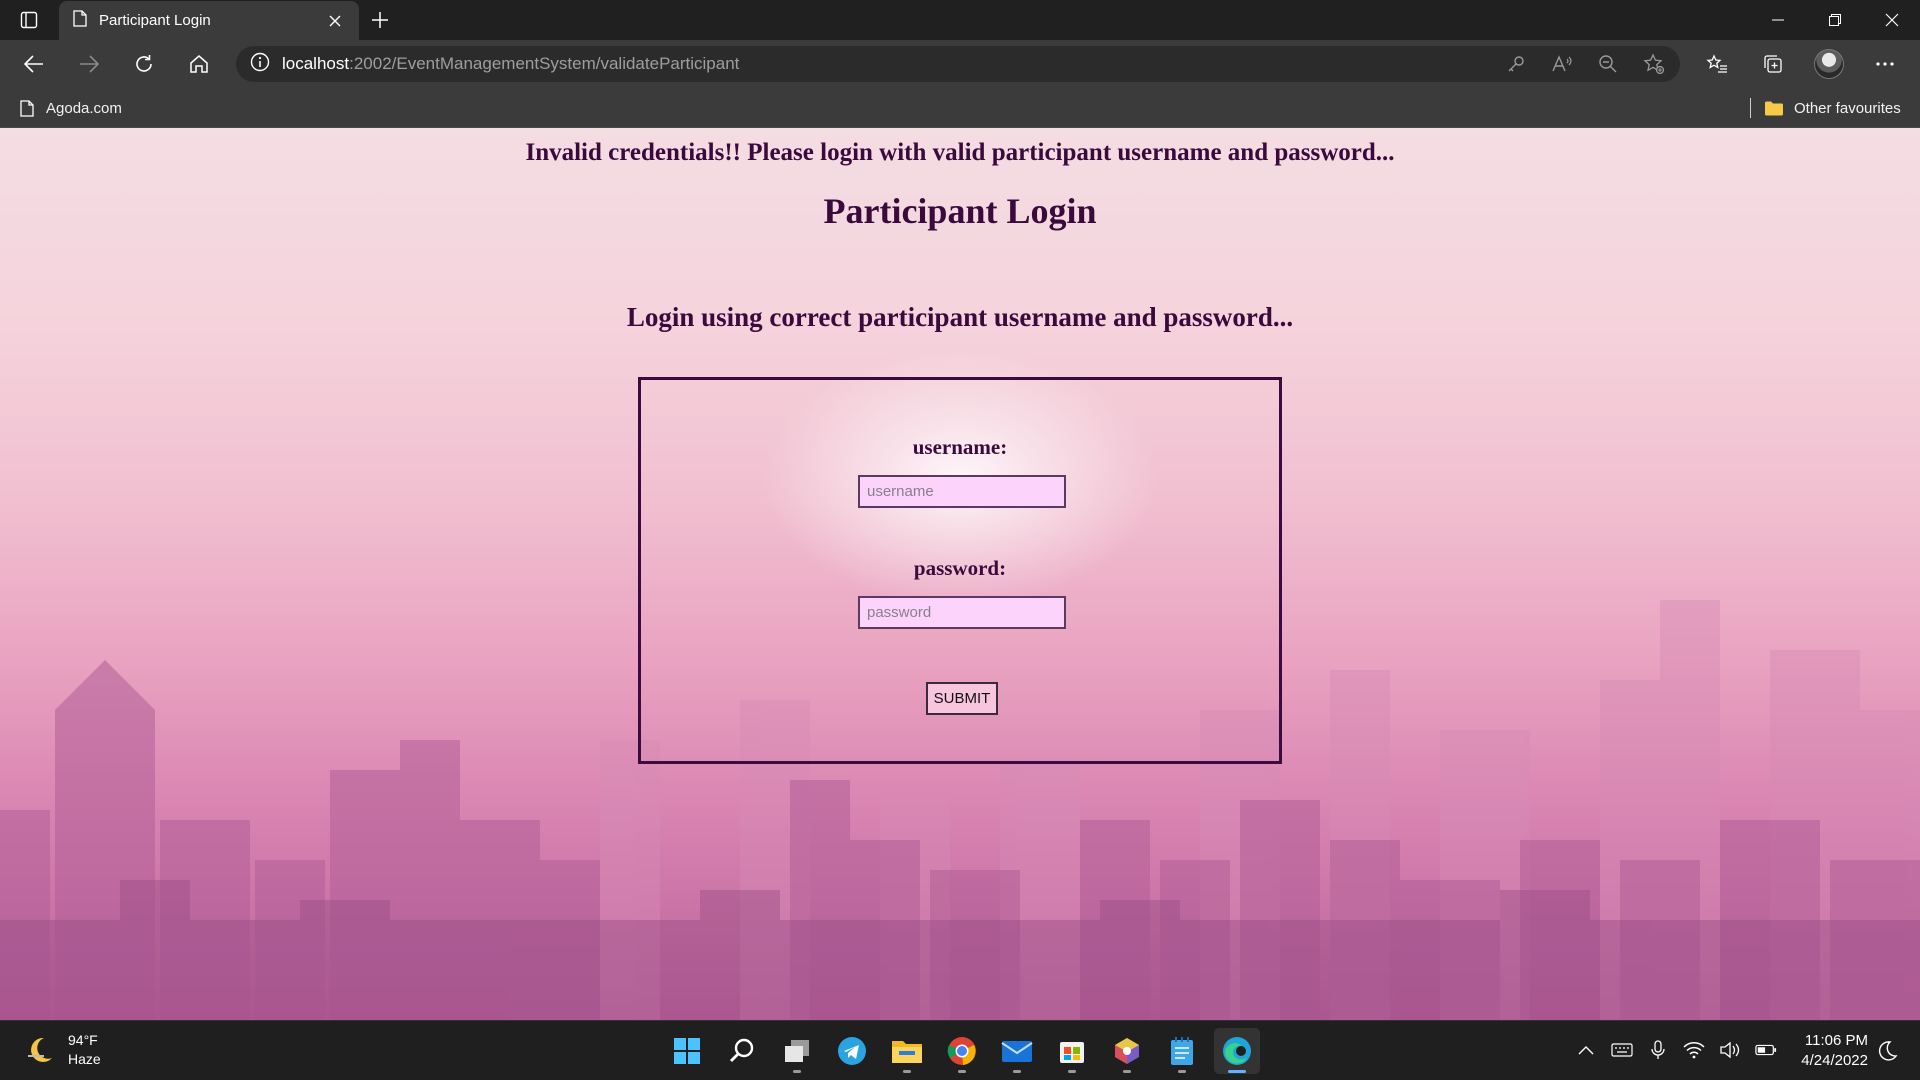 This screenshot has height=1080, width=1920. What do you see at coordinates (1774, 108) in the screenshot?
I see `folder-icon` at bounding box center [1774, 108].